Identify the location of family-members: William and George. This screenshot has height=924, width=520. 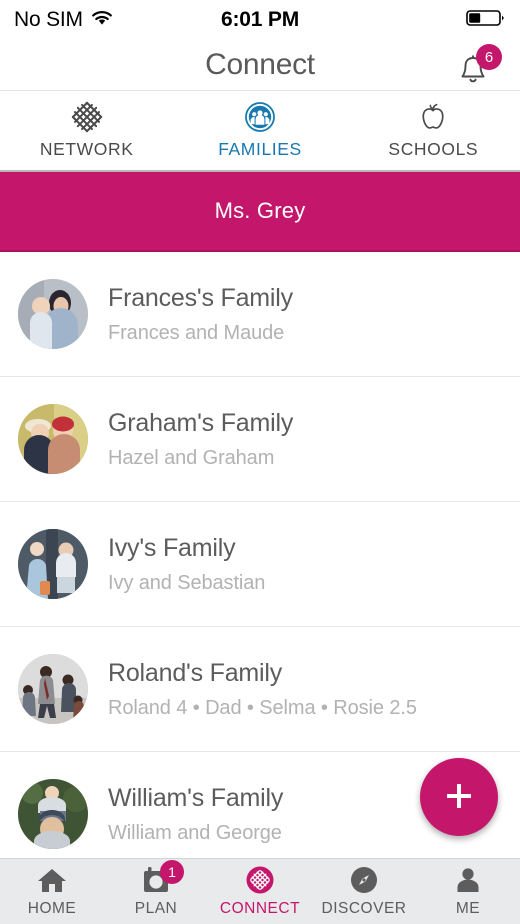
(195, 832).